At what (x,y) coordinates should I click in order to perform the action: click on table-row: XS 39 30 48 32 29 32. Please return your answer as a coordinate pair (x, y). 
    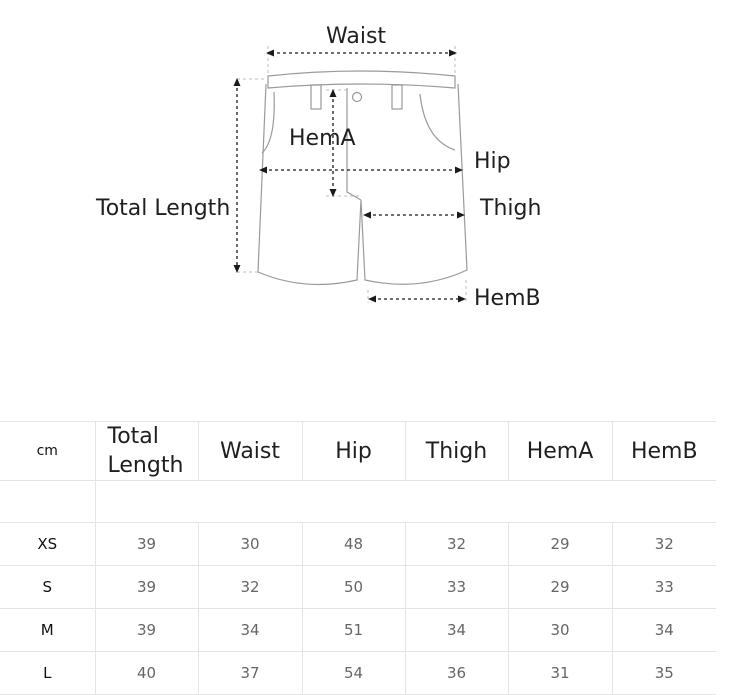
    Looking at the image, I should click on (358, 544).